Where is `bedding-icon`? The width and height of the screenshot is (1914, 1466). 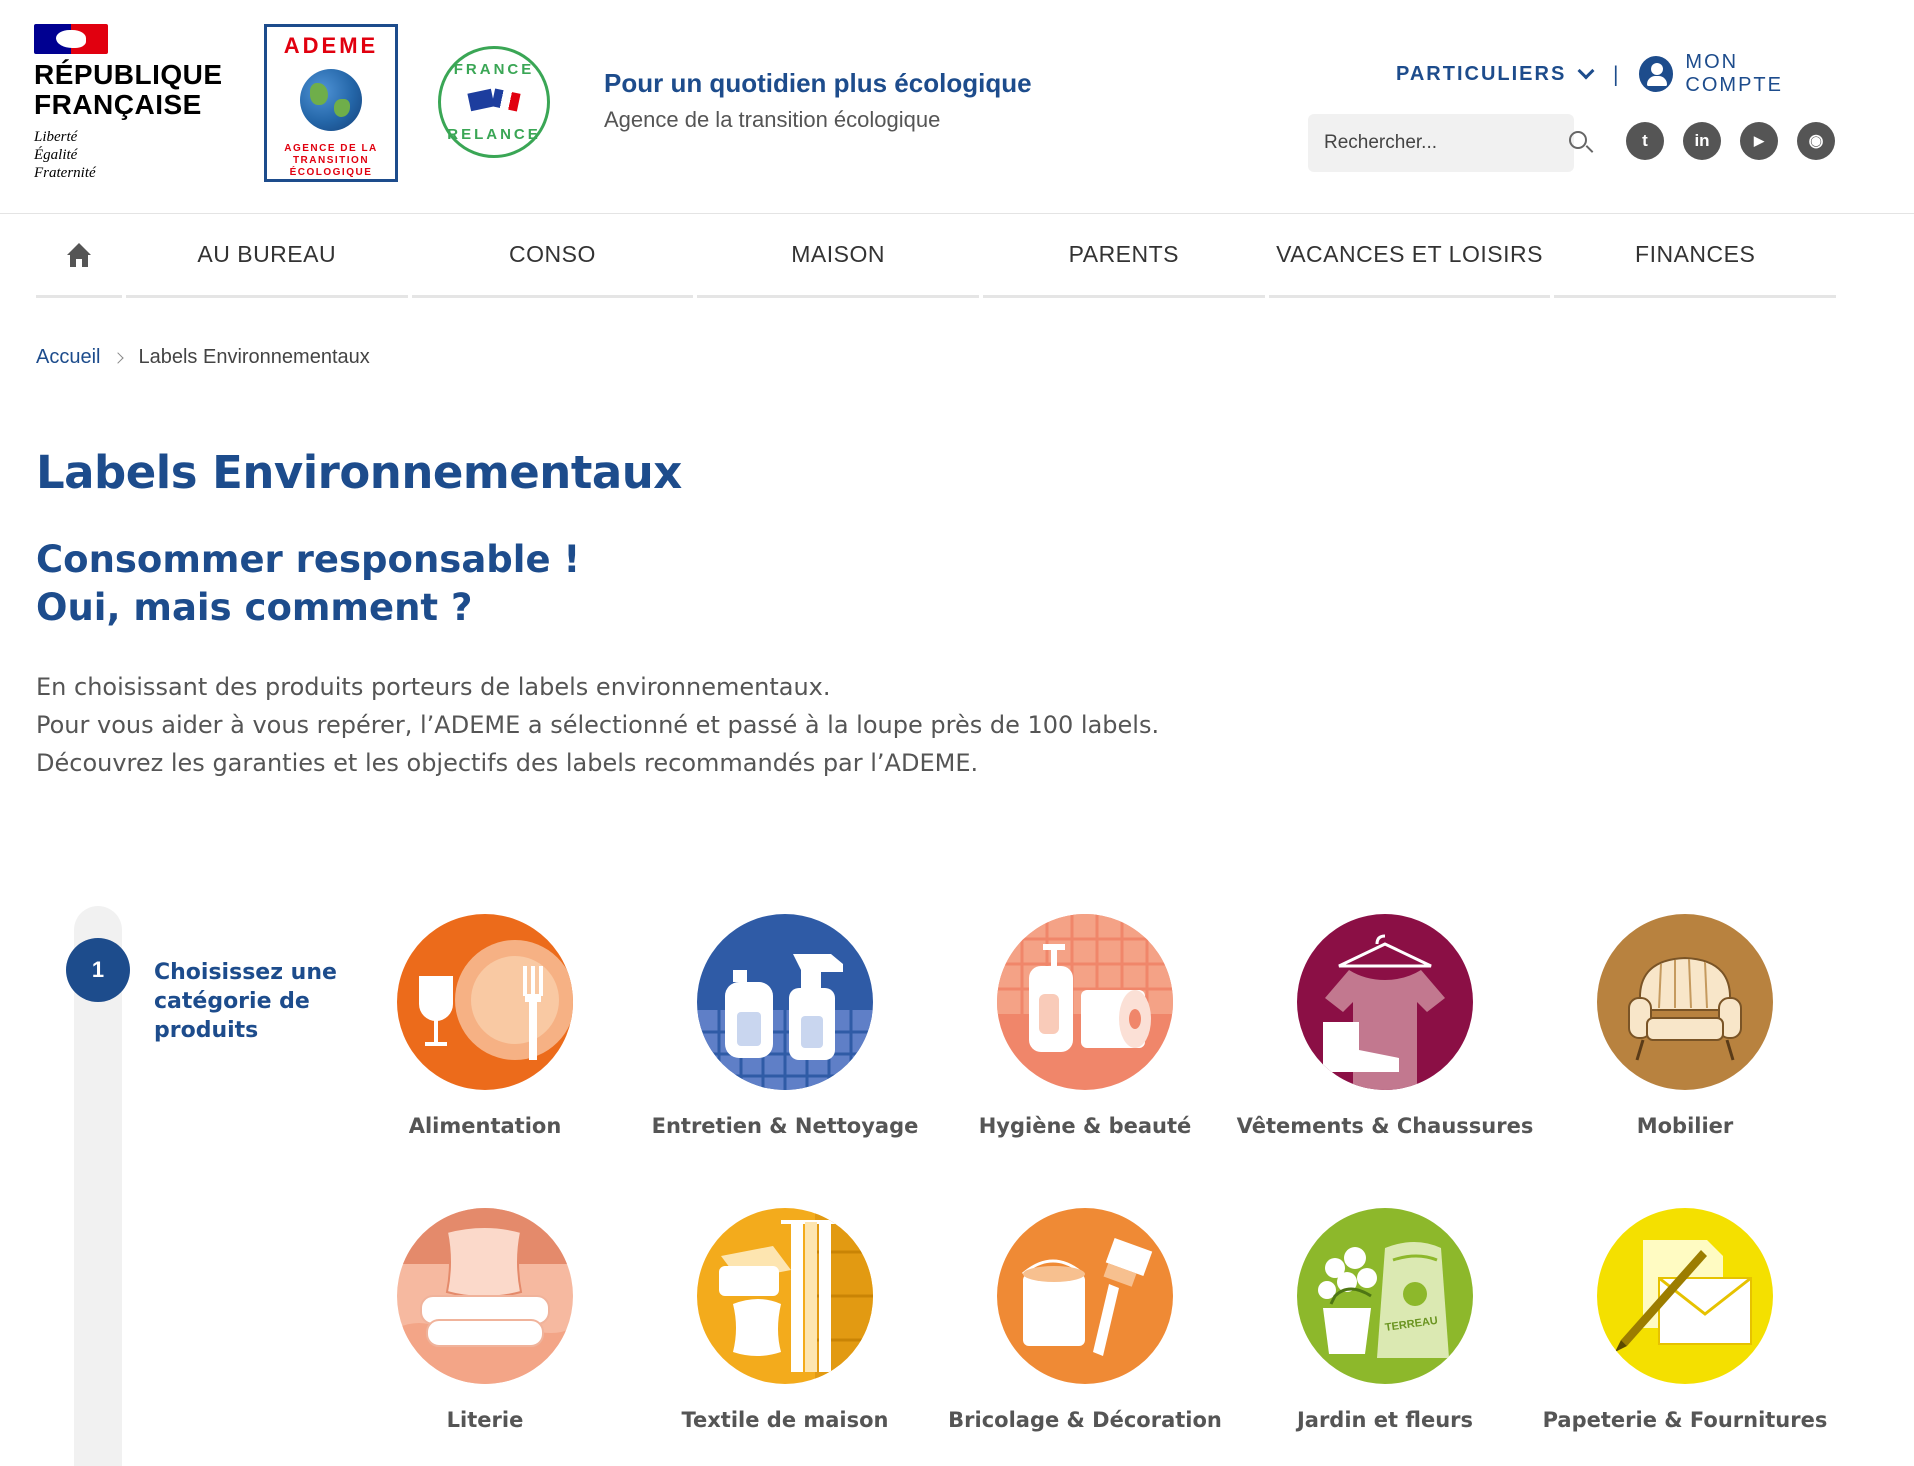 bedding-icon is located at coordinates (485, 1296).